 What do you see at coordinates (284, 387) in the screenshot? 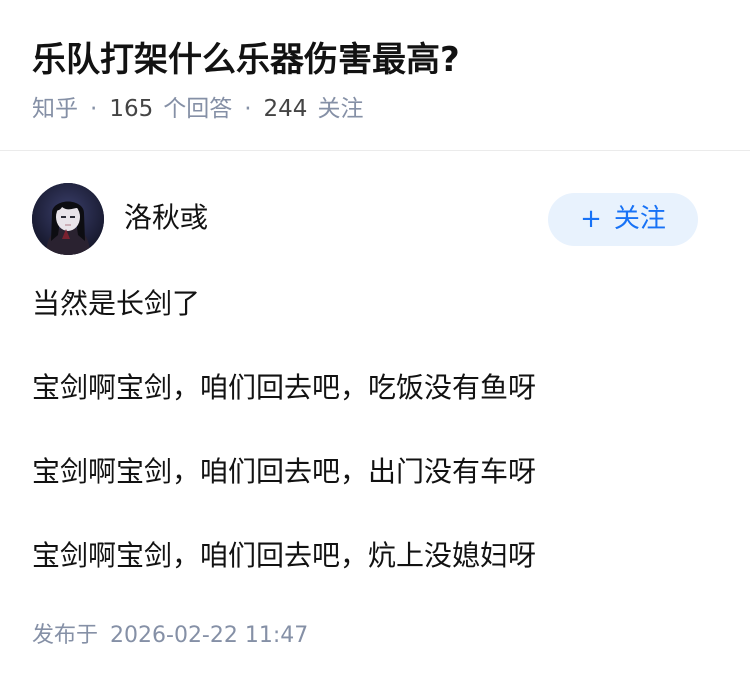
I see `answer-paragraph: 宝剑啊宝剑，咱们回去吧，吃饭没有鱼呀` at bounding box center [284, 387].